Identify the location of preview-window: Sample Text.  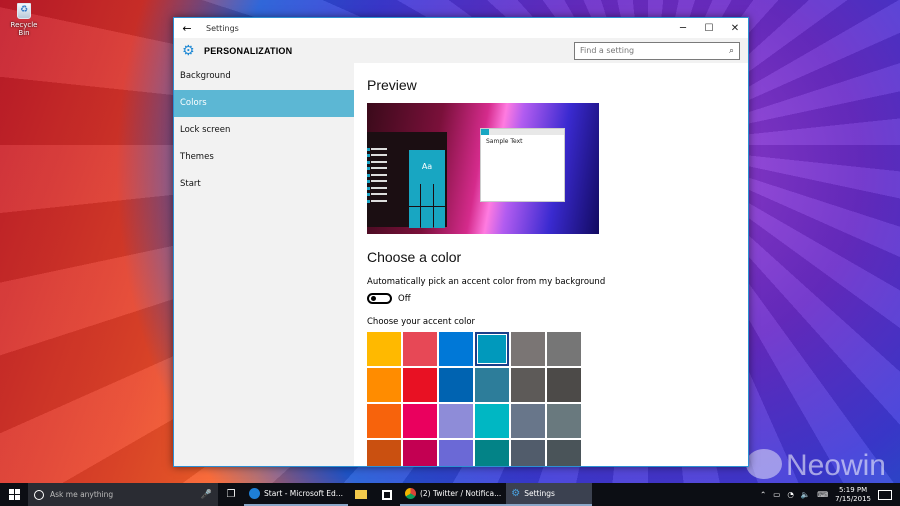
(522, 165).